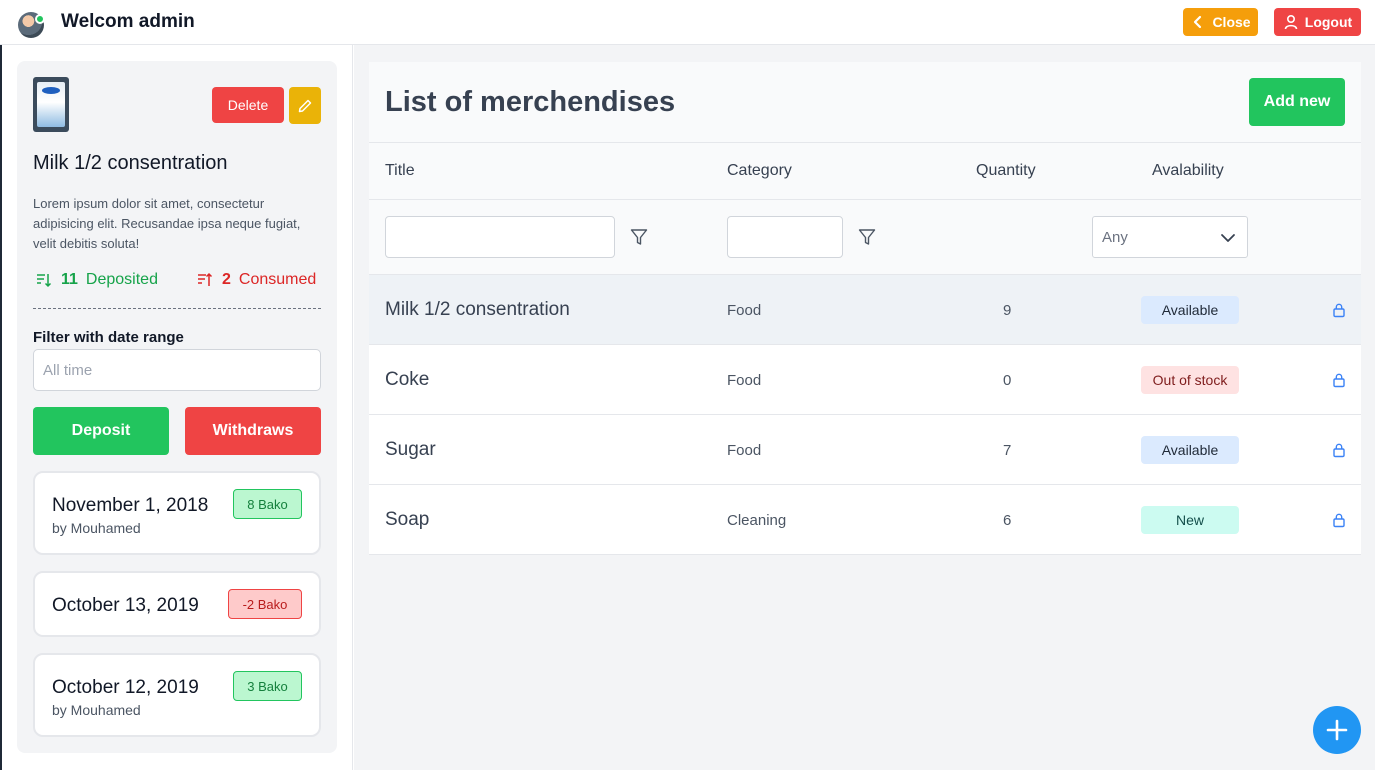 Image resolution: width=1375 pixels, height=770 pixels. What do you see at coordinates (865, 520) in the screenshot?
I see `table-row: Soap Cleaning 6 New` at bounding box center [865, 520].